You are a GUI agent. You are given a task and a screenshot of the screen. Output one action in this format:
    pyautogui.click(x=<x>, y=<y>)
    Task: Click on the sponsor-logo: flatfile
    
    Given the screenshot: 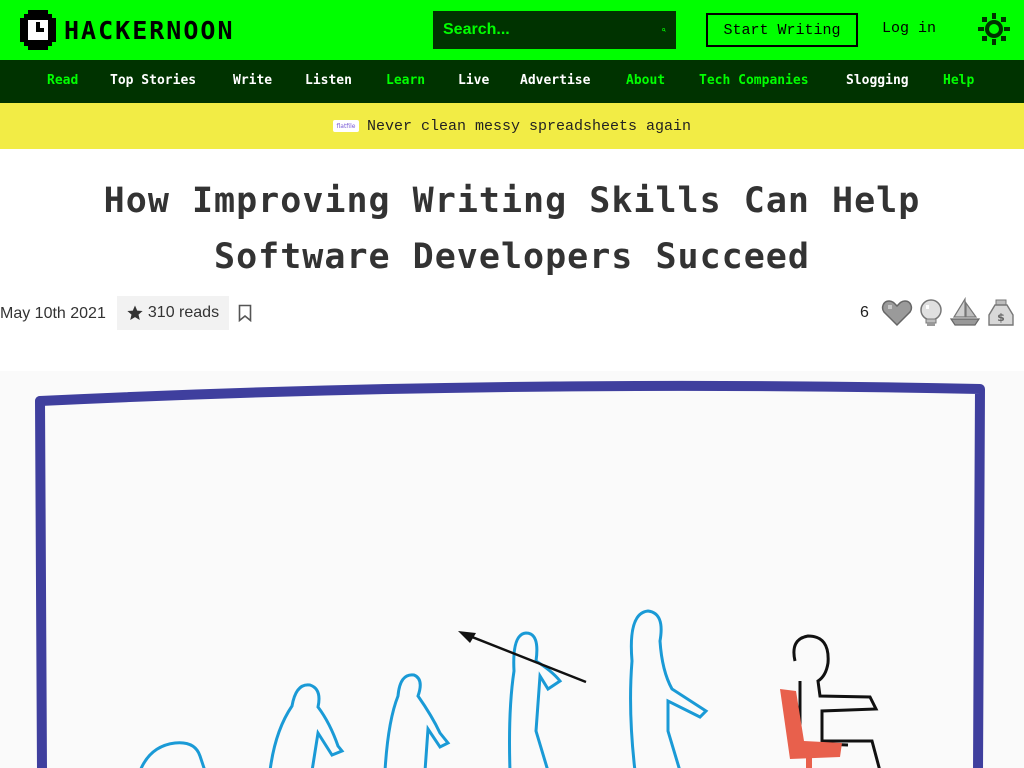 What is the action you would take?
    pyautogui.click(x=345, y=126)
    